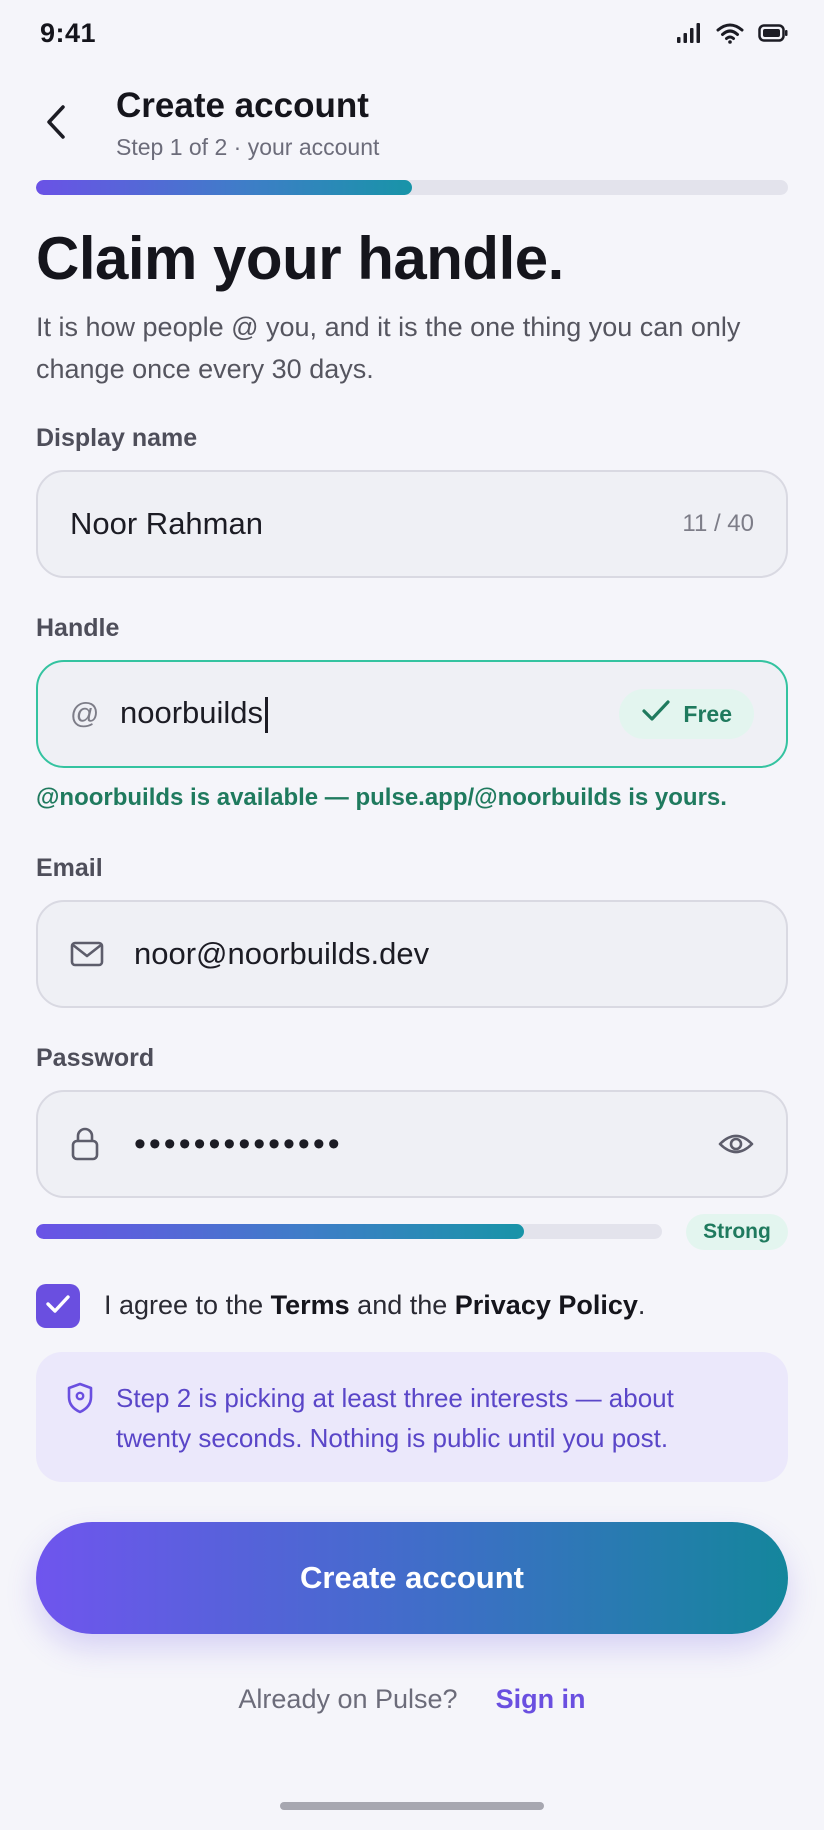 Image resolution: width=824 pixels, height=1830 pixels. I want to click on password-label: Password, so click(95, 1058).